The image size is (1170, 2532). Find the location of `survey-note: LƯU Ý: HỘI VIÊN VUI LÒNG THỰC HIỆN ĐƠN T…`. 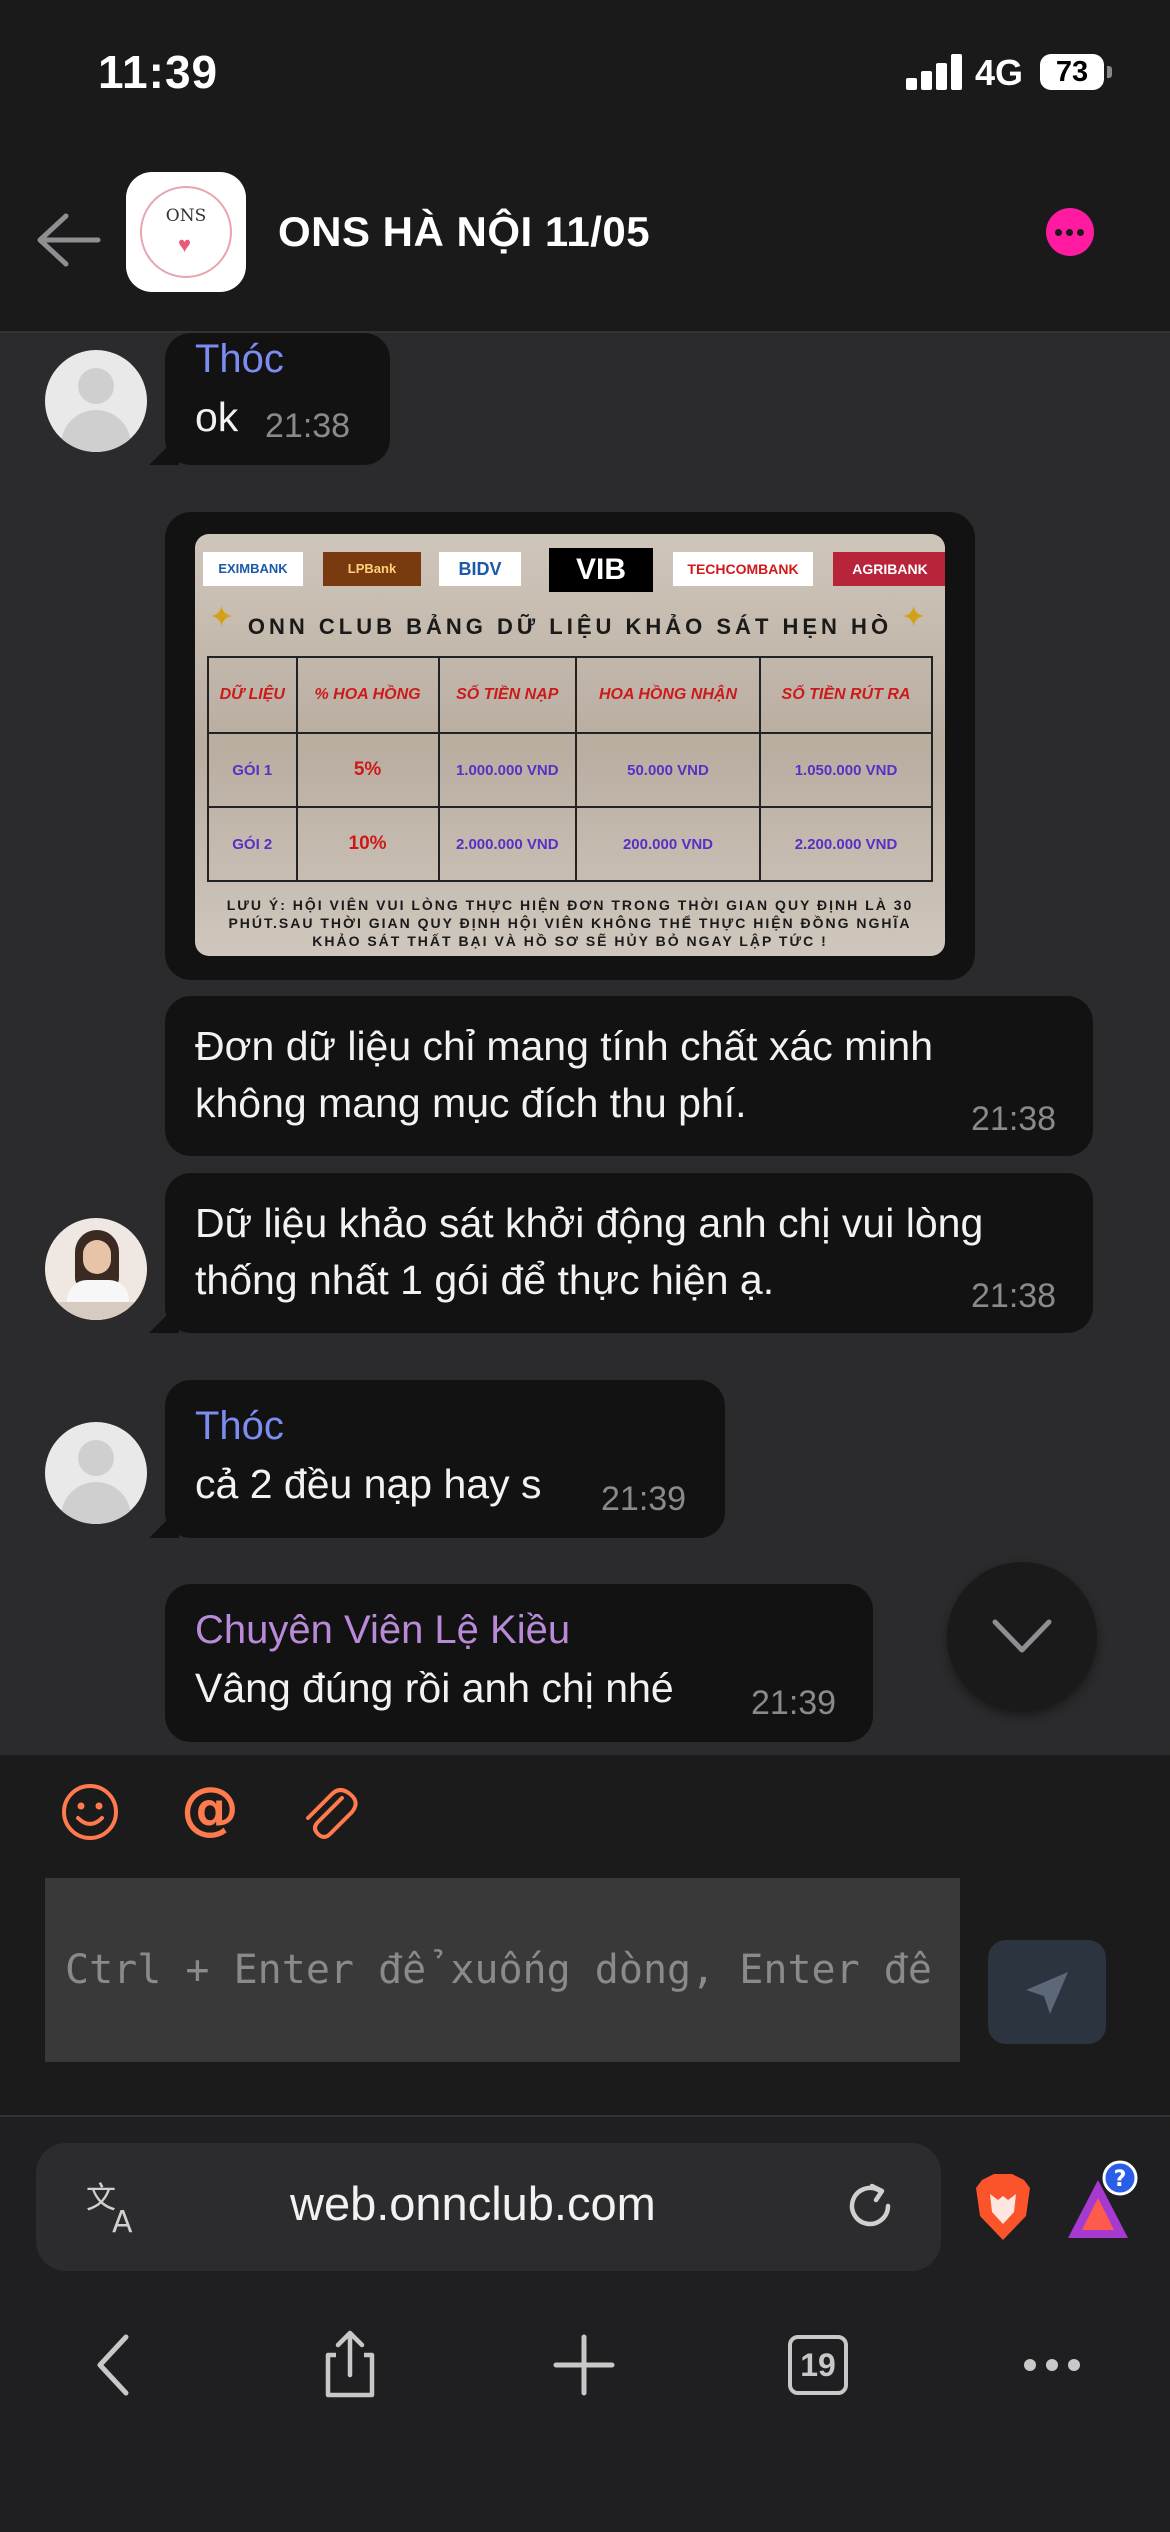

survey-note: LƯU Ý: HỘI VIÊN VUI LÒNG THỰC HIỆN ĐƠN T… is located at coordinates (570, 923).